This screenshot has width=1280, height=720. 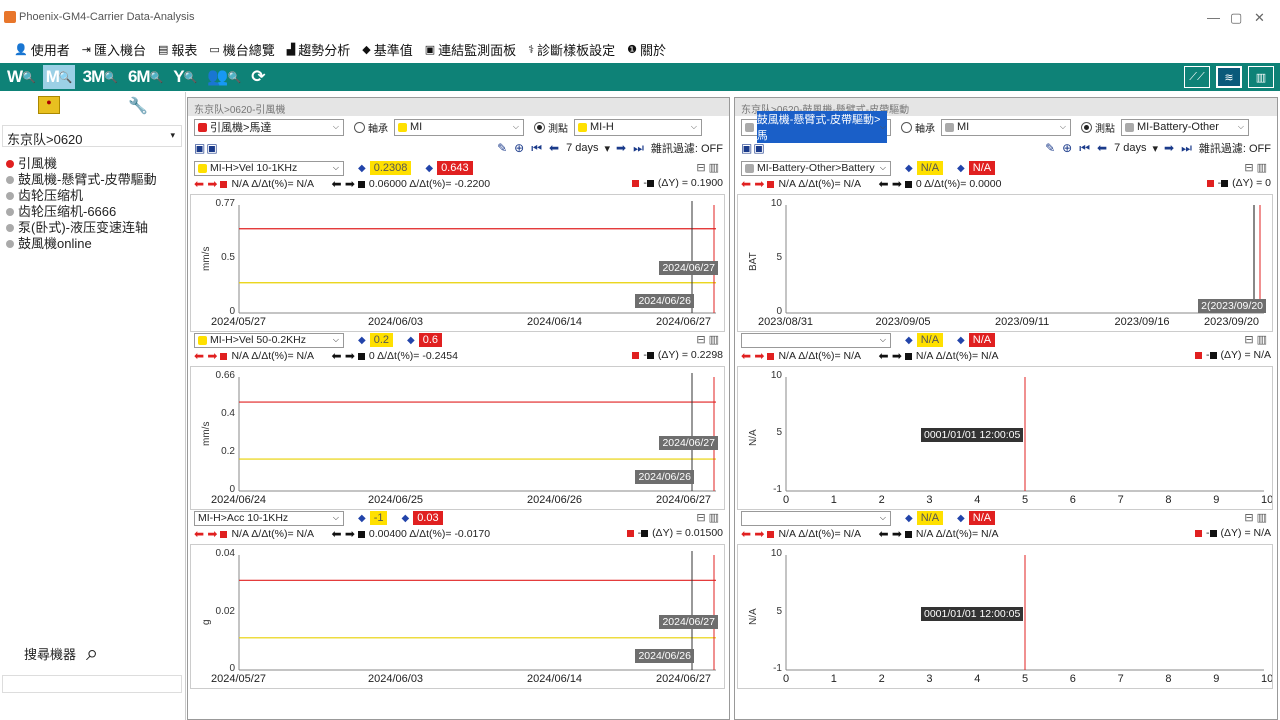 What do you see at coordinates (21, 77) in the screenshot?
I see `week-view-button: W 🔍` at bounding box center [21, 77].